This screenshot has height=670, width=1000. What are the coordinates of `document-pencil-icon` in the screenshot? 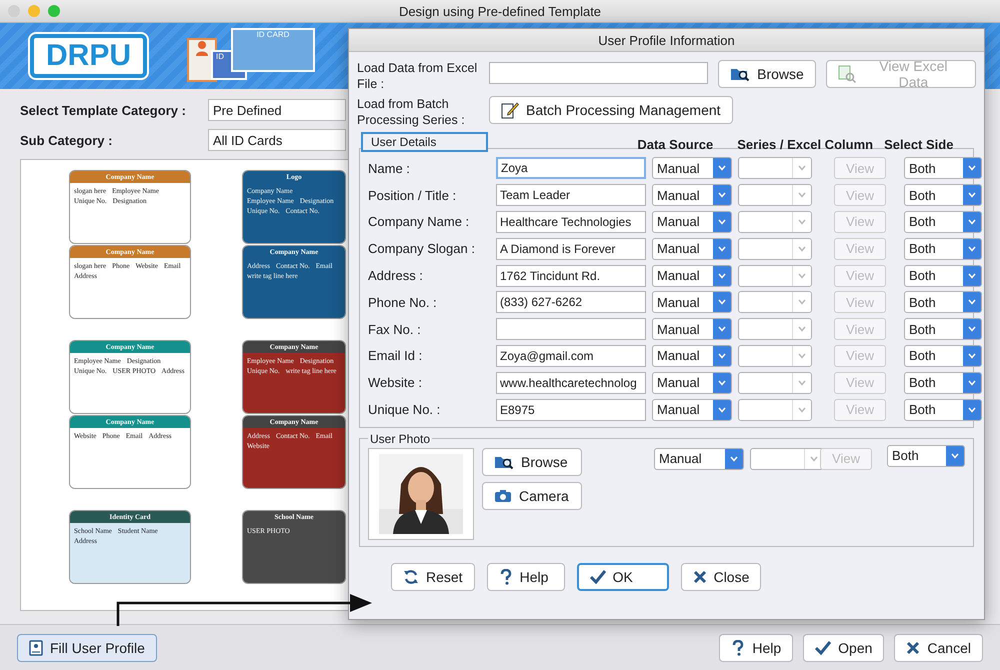 It's located at (510, 110).